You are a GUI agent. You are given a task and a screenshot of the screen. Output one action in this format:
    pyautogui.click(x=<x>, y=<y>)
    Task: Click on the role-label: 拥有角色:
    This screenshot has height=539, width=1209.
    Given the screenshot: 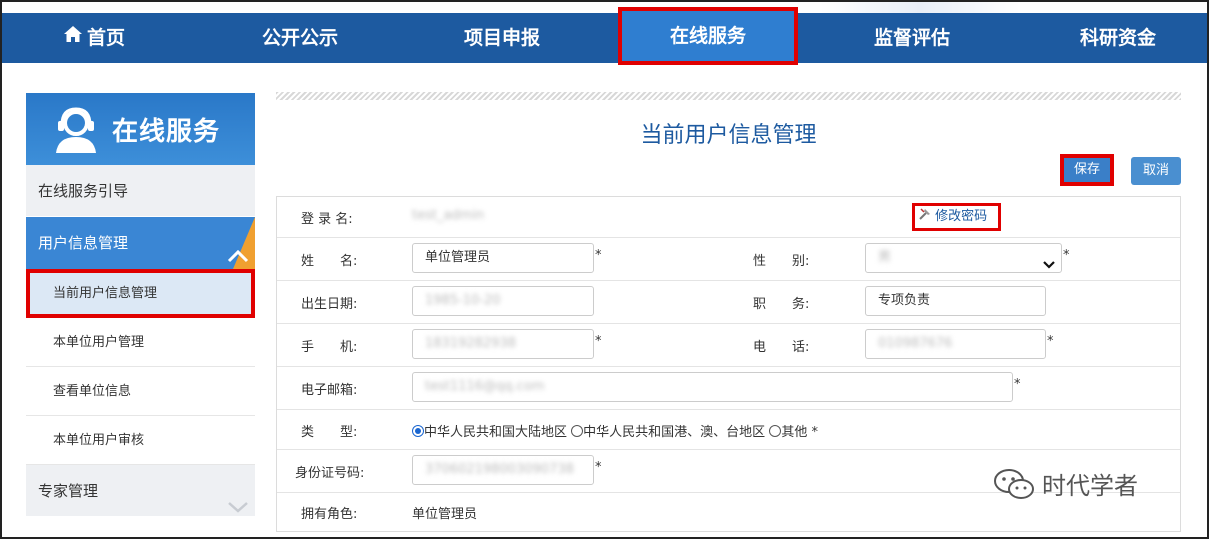 What is the action you would take?
    pyautogui.click(x=329, y=514)
    